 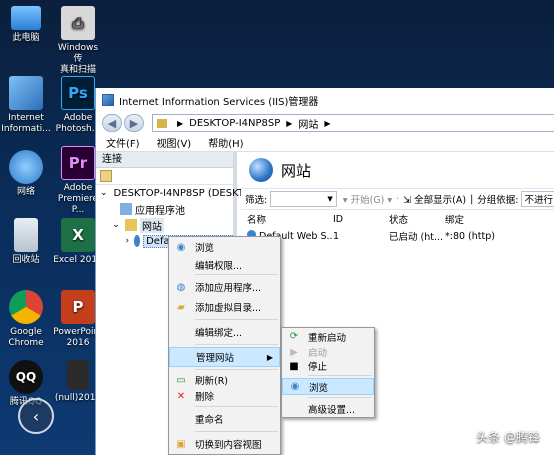 What do you see at coordinates (256, 200) in the screenshot?
I see `filter-label: 筛选:` at bounding box center [256, 200].